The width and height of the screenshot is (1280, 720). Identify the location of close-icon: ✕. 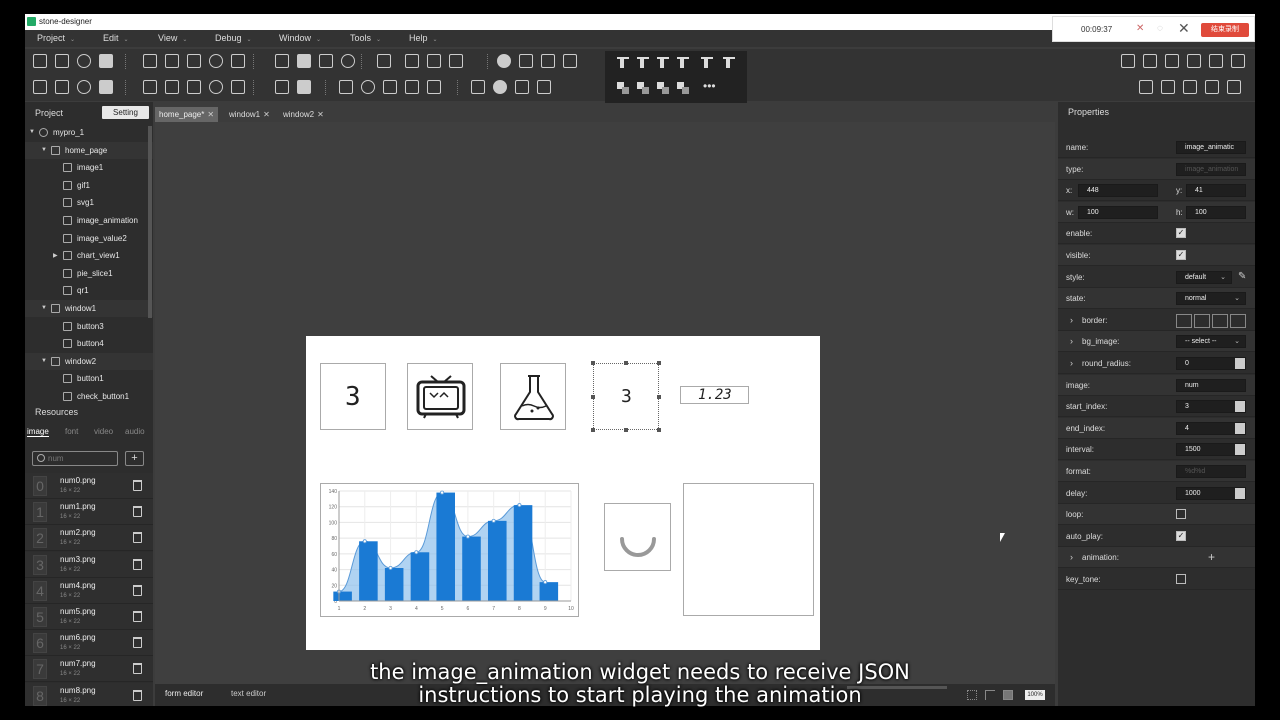
(1184, 28).